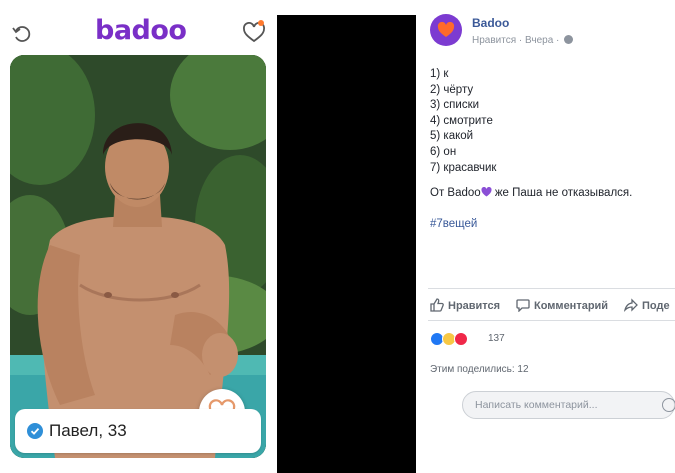 The width and height of the screenshot is (675, 473). I want to click on purple-heart-icon, so click(486, 192).